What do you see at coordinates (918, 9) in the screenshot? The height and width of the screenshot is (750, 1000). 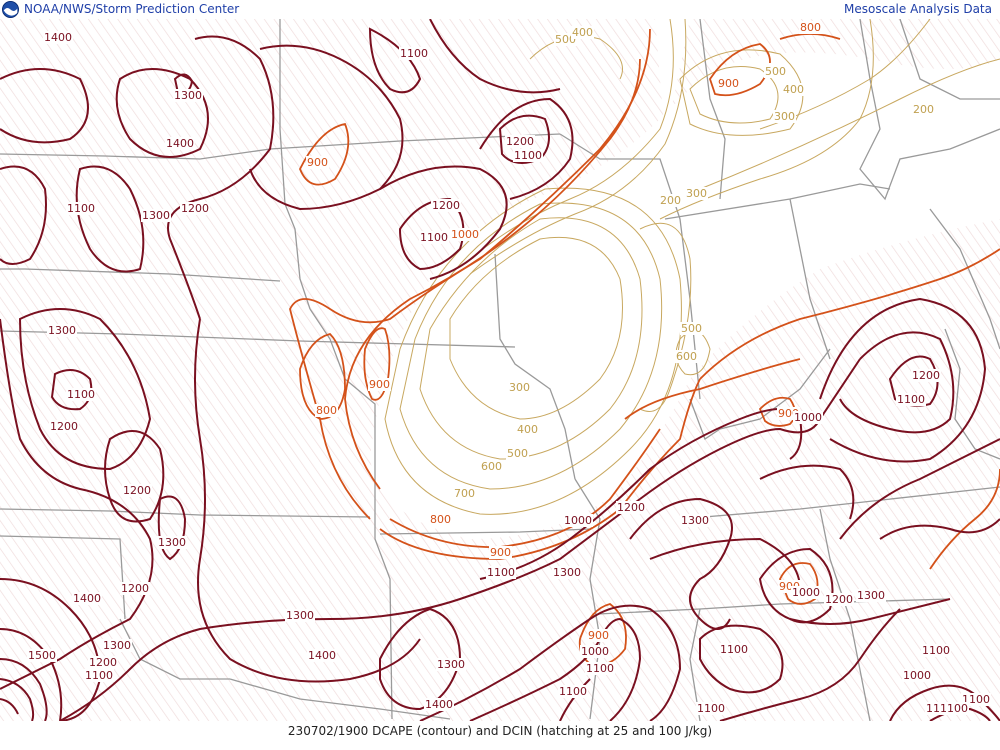 I see `product-title: Mesoscale Analysis Data` at bounding box center [918, 9].